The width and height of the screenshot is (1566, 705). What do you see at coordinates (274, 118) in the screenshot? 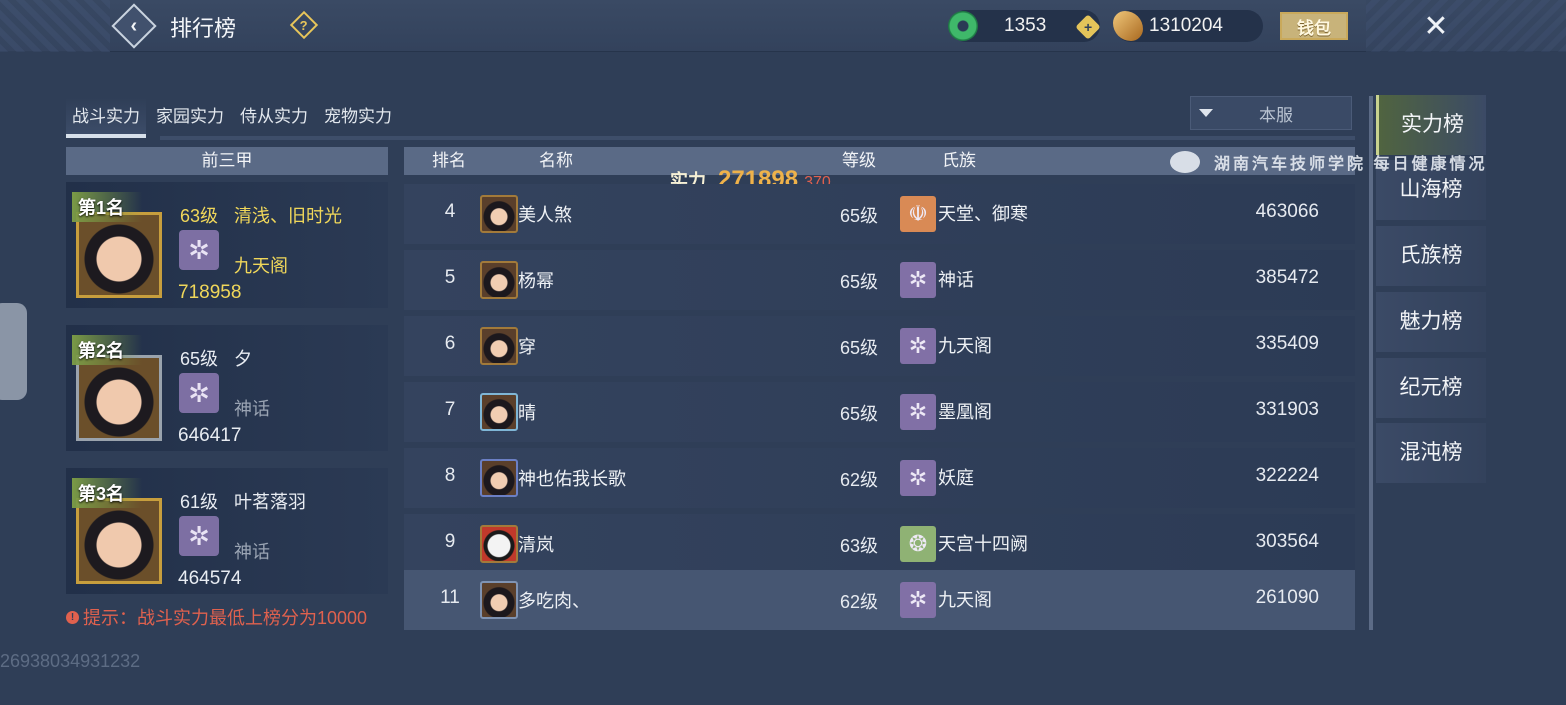
I see `tab-attendant-power: 侍从实力` at bounding box center [274, 118].